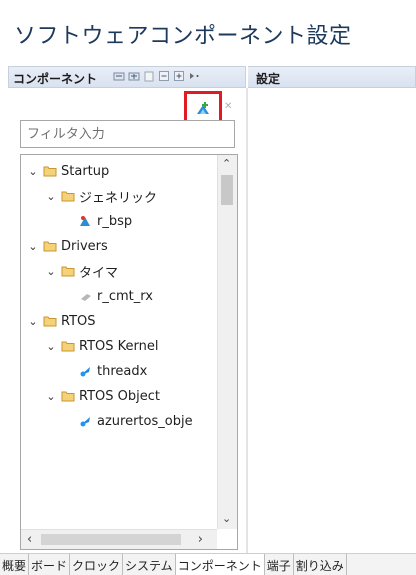 The height and width of the screenshot is (575, 416). I want to click on chevron-up-icon: ⌃, so click(226, 163).